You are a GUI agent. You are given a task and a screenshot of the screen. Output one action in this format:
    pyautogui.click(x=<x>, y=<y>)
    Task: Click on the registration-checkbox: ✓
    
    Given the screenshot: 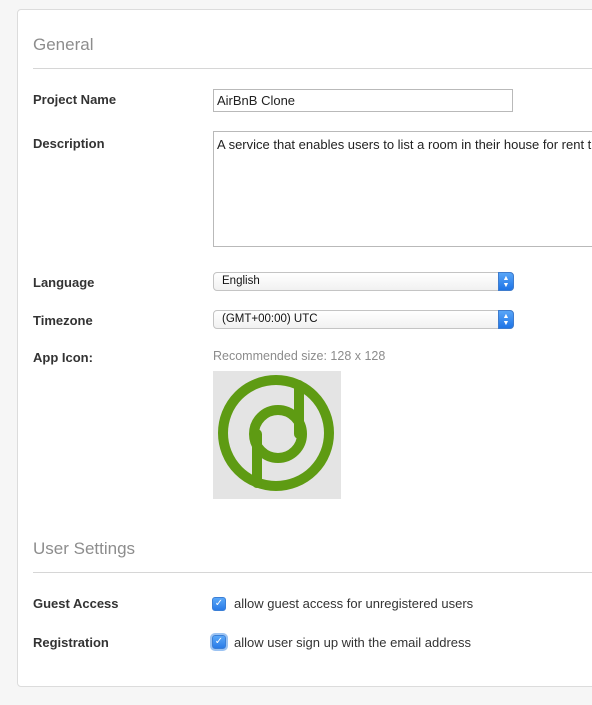 What is the action you would take?
    pyautogui.click(x=219, y=642)
    